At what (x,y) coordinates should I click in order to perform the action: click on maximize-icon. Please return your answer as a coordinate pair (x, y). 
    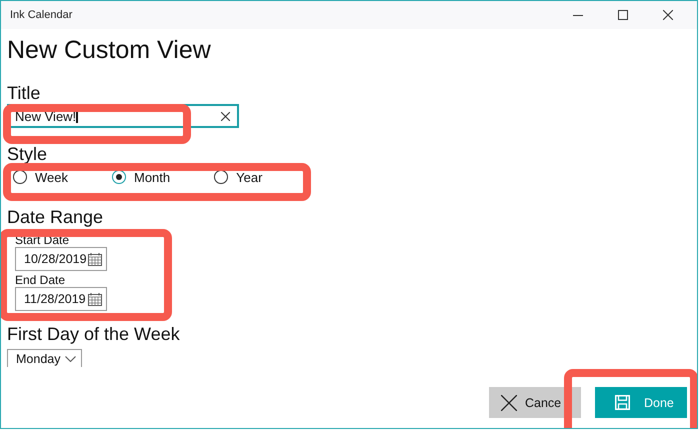
    Looking at the image, I should click on (623, 15).